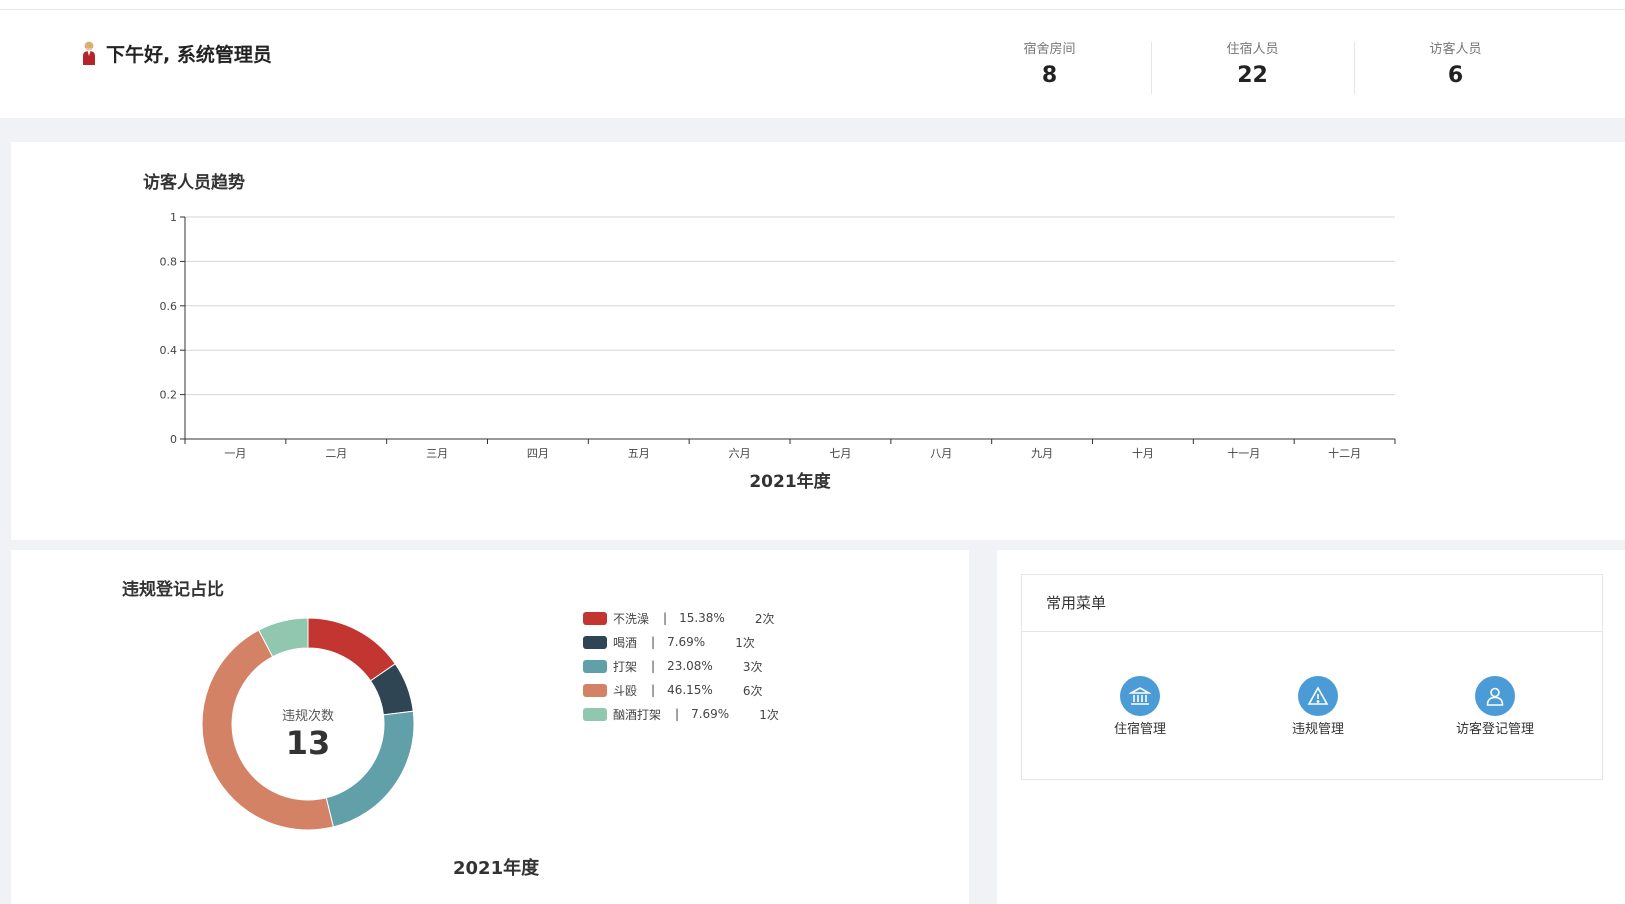 Image resolution: width=1625 pixels, height=904 pixels. Describe the element at coordinates (625, 666) in the screenshot. I see `legend-name: 打架` at that location.